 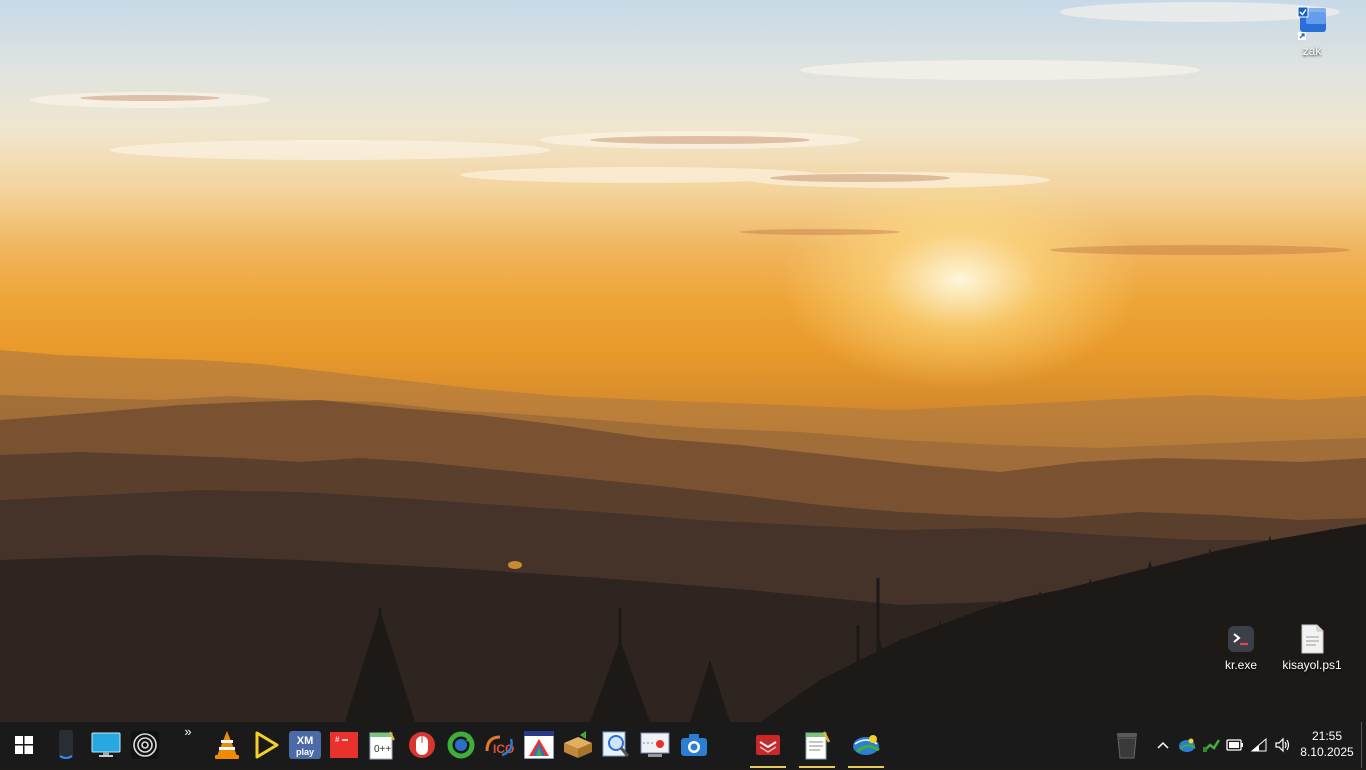 I want to click on clock-time: 21:55, so click(x=1327, y=736).